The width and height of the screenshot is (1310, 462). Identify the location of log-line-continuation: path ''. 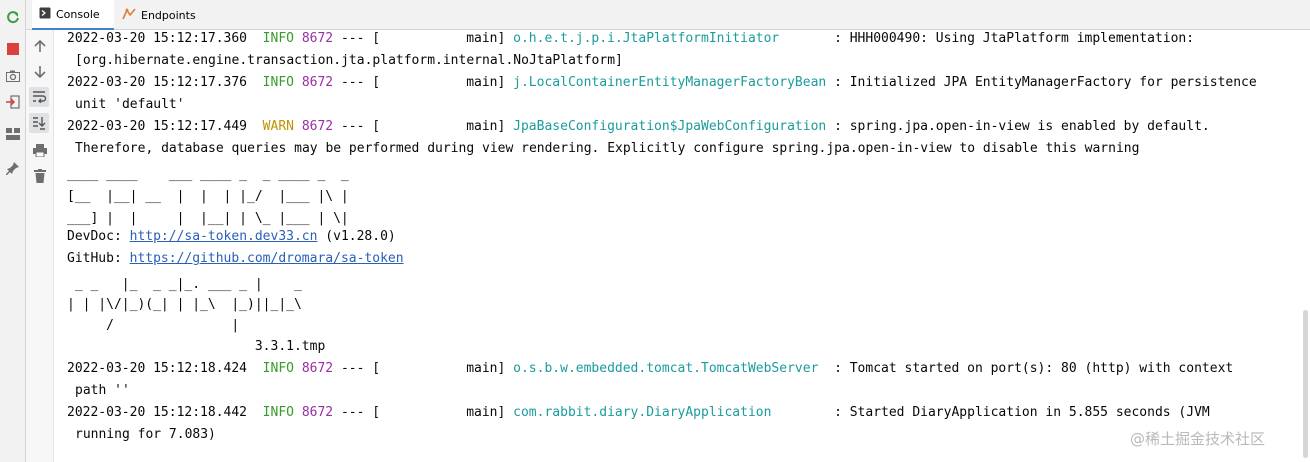
(102, 390).